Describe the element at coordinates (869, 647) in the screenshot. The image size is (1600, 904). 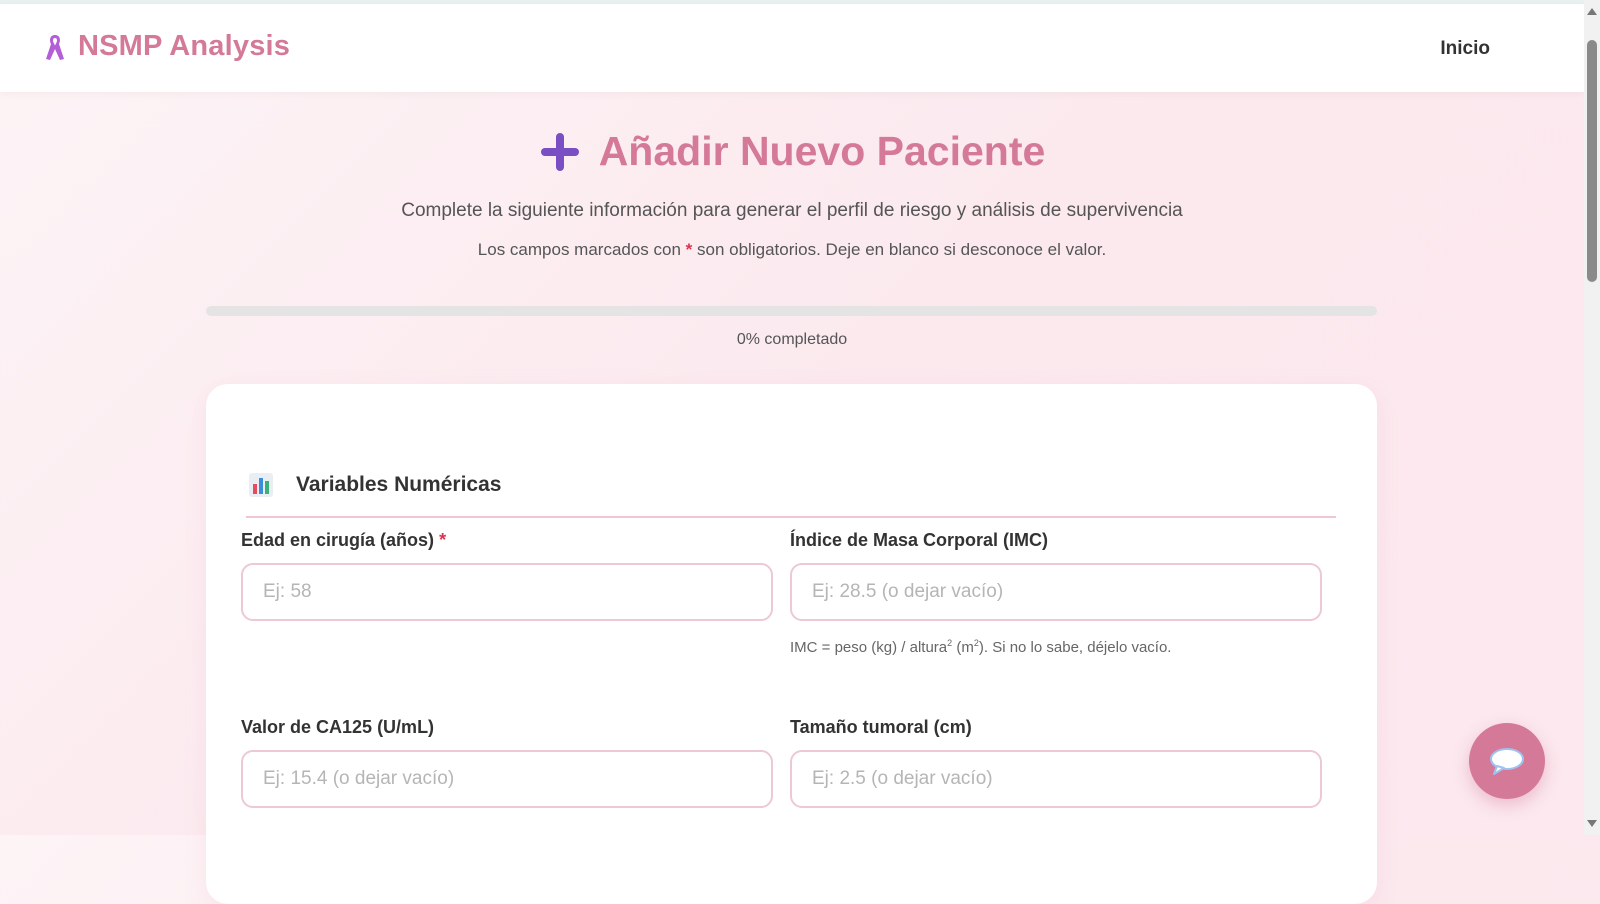
I see `bmi-help-part-a: IMC = peso (kg) / altura` at that location.